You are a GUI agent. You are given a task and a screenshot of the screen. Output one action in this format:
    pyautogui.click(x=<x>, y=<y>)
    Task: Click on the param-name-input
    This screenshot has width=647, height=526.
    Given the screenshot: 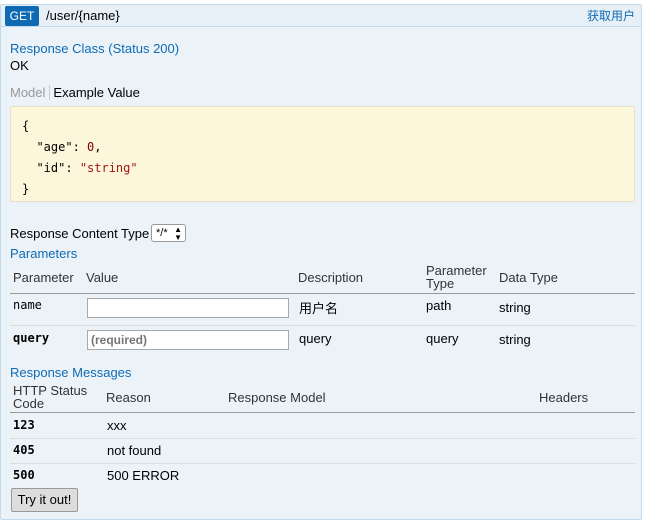 What is the action you would take?
    pyautogui.click(x=188, y=308)
    